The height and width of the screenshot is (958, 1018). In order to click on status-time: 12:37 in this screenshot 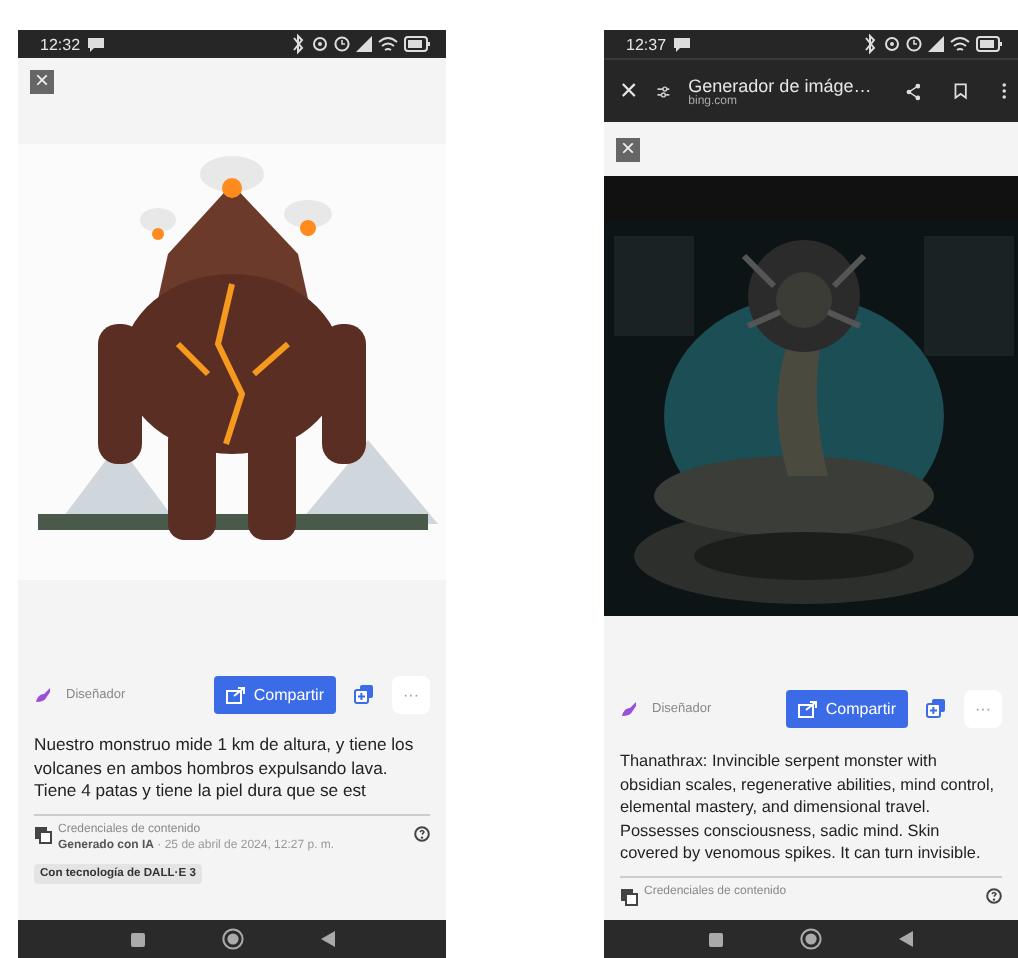, I will do `click(646, 44)`.